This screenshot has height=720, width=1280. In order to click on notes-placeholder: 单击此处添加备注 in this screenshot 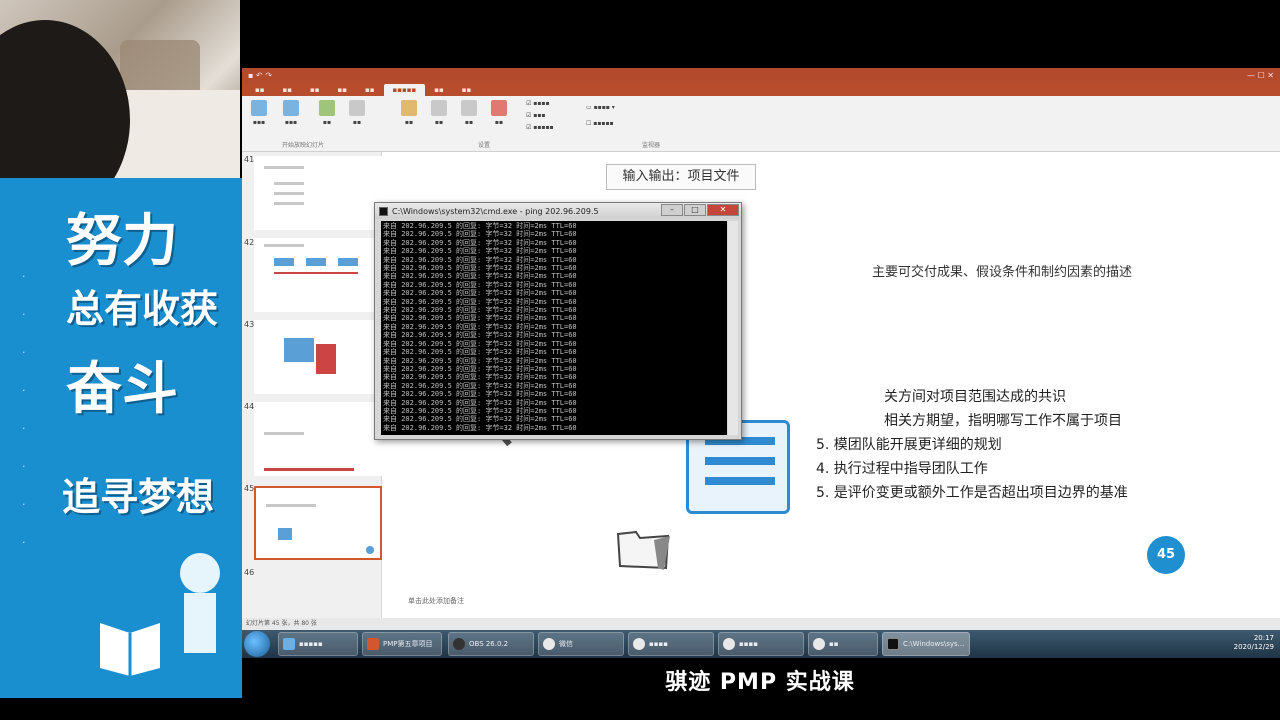, I will do `click(436, 601)`.